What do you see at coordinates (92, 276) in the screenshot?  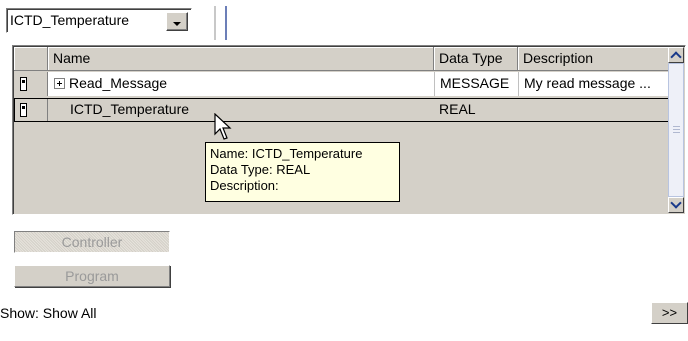 I see `program-button: Program` at bounding box center [92, 276].